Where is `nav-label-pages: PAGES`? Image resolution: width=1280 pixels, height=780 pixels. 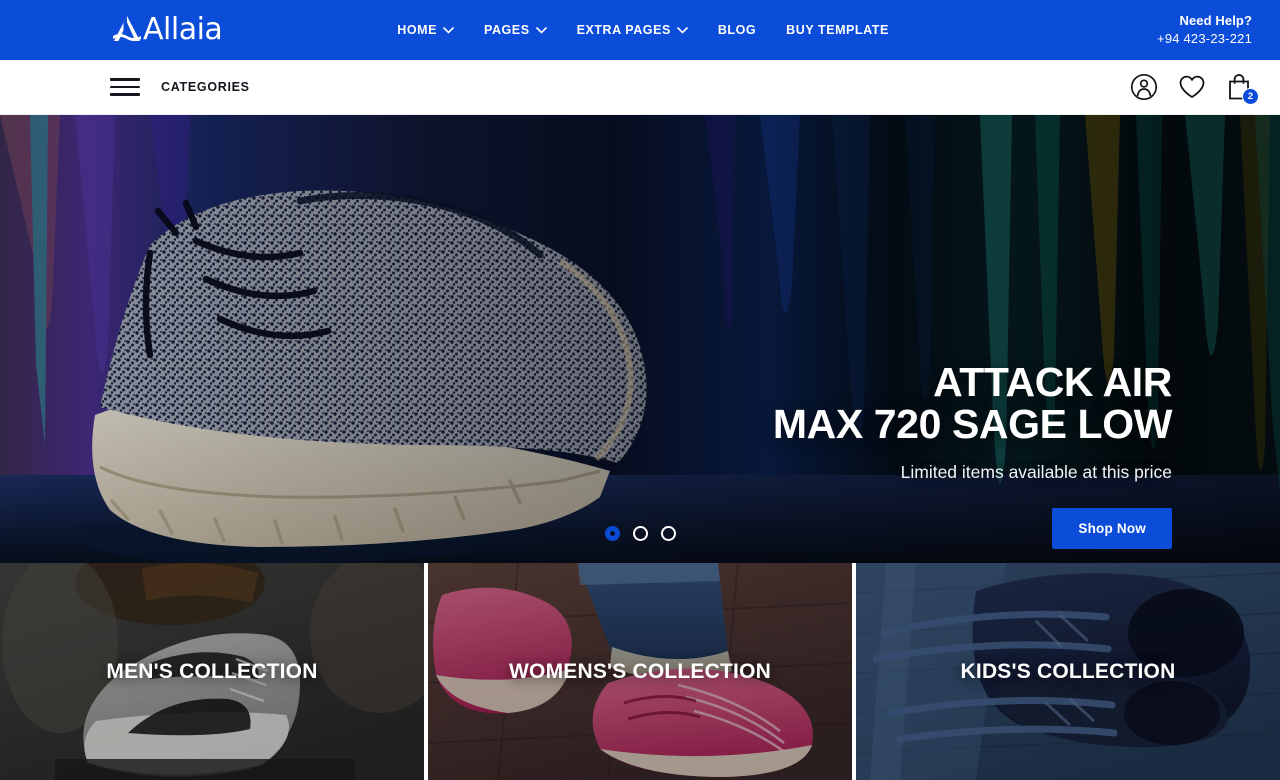 nav-label-pages: PAGES is located at coordinates (507, 30).